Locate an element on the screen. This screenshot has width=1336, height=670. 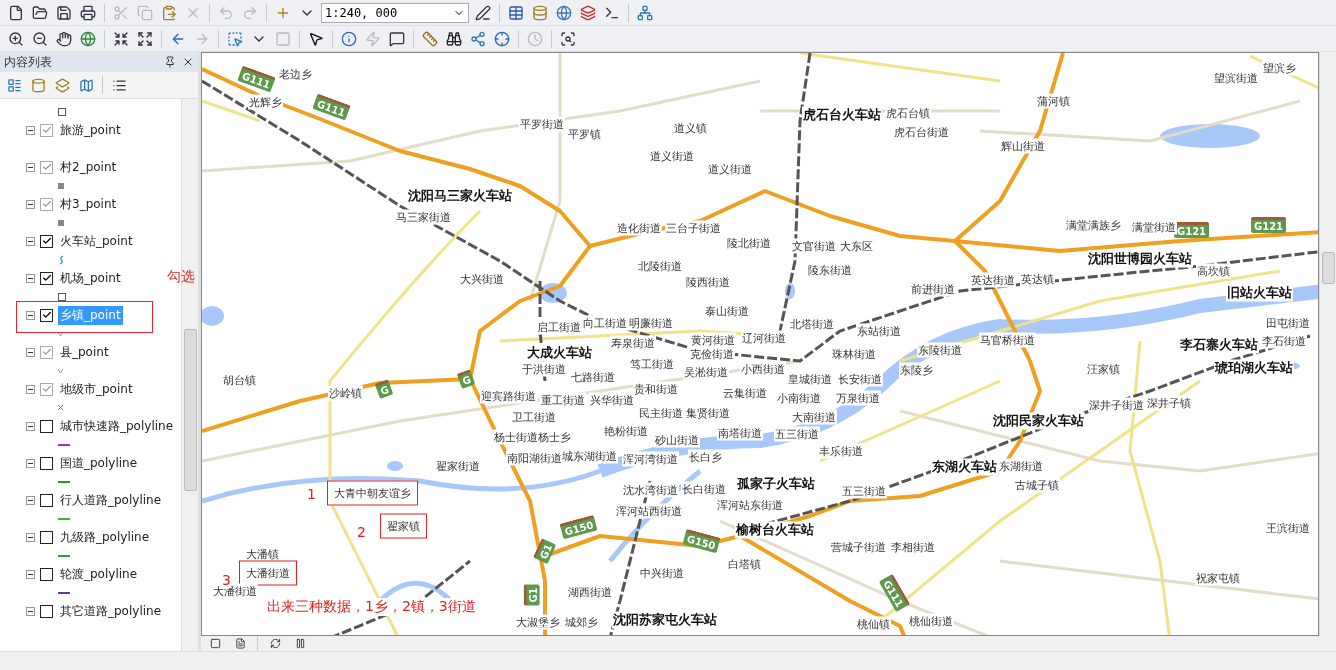
place-label: 集贤街道 is located at coordinates (708, 413).